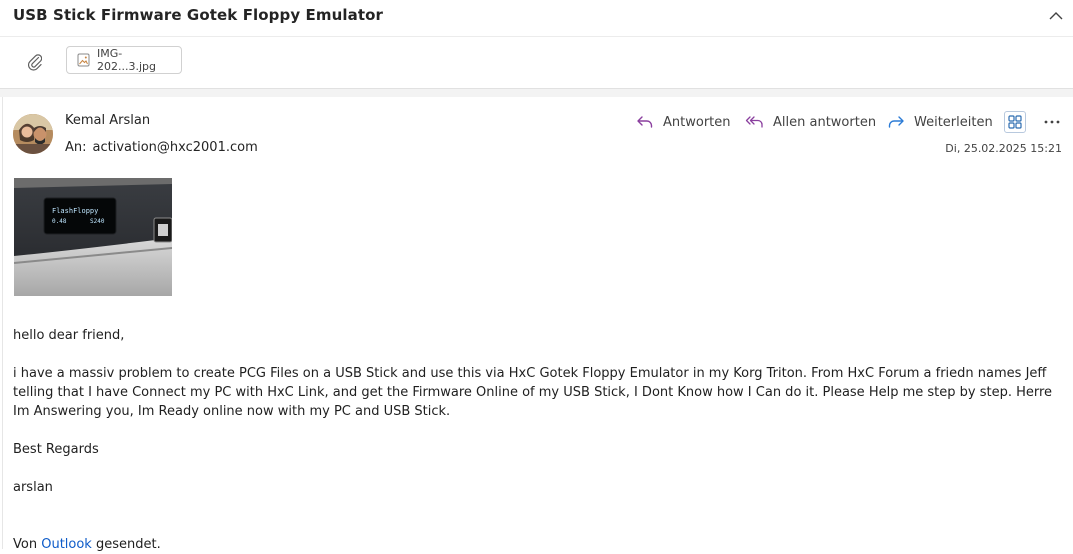  Describe the element at coordinates (33, 487) in the screenshot. I see `body-signature: arslan` at that location.